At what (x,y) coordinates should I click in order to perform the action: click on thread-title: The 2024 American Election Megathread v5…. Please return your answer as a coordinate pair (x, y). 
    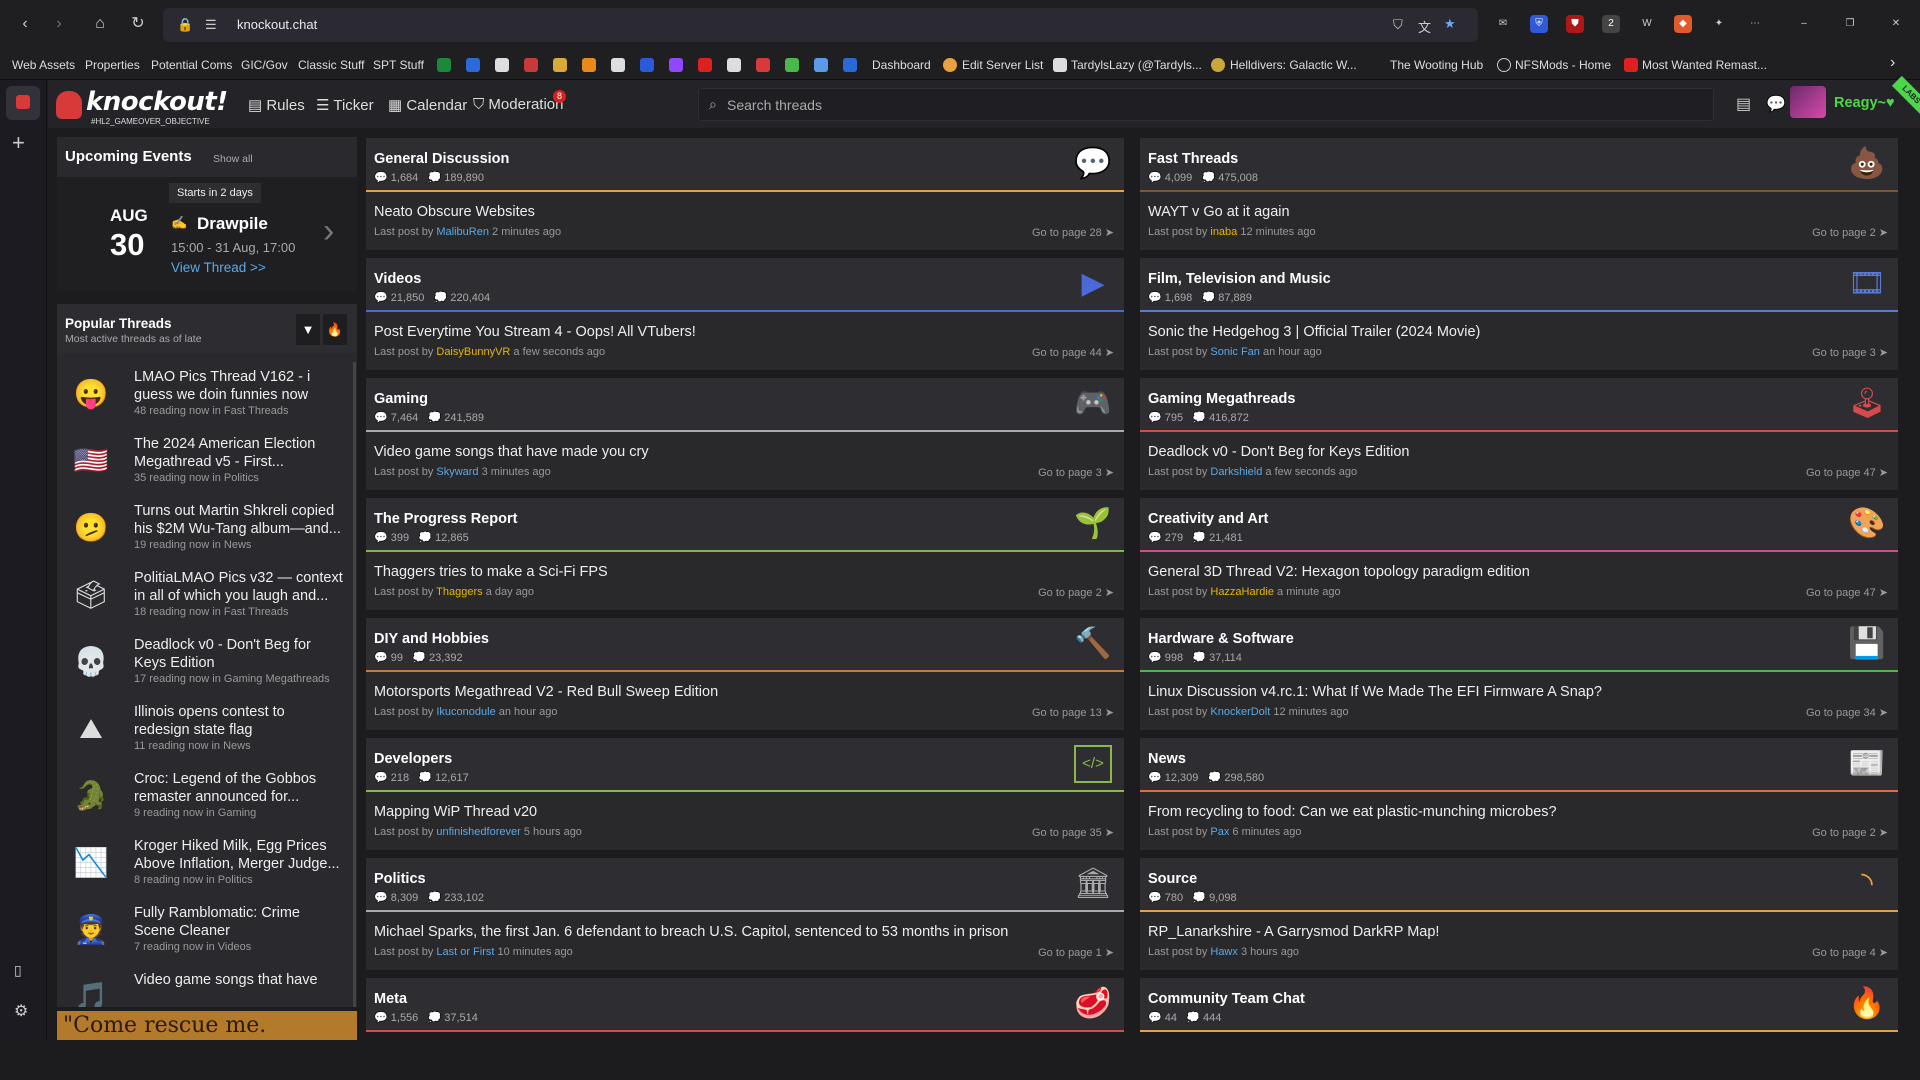
    Looking at the image, I should click on (239, 453).